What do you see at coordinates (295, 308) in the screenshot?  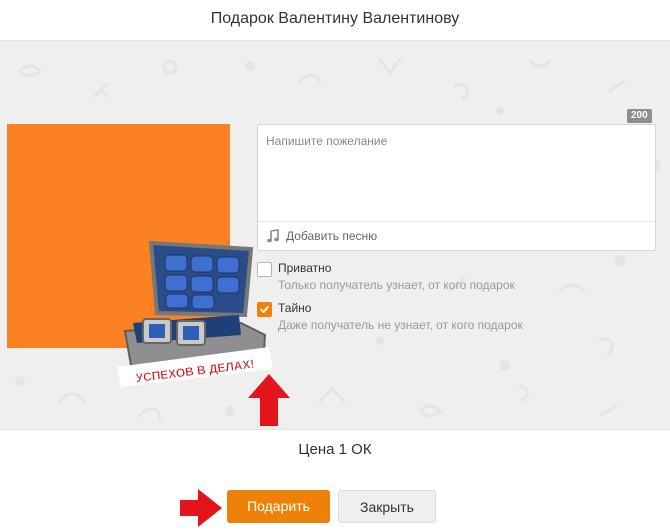 I see `secret-label: Тайно` at bounding box center [295, 308].